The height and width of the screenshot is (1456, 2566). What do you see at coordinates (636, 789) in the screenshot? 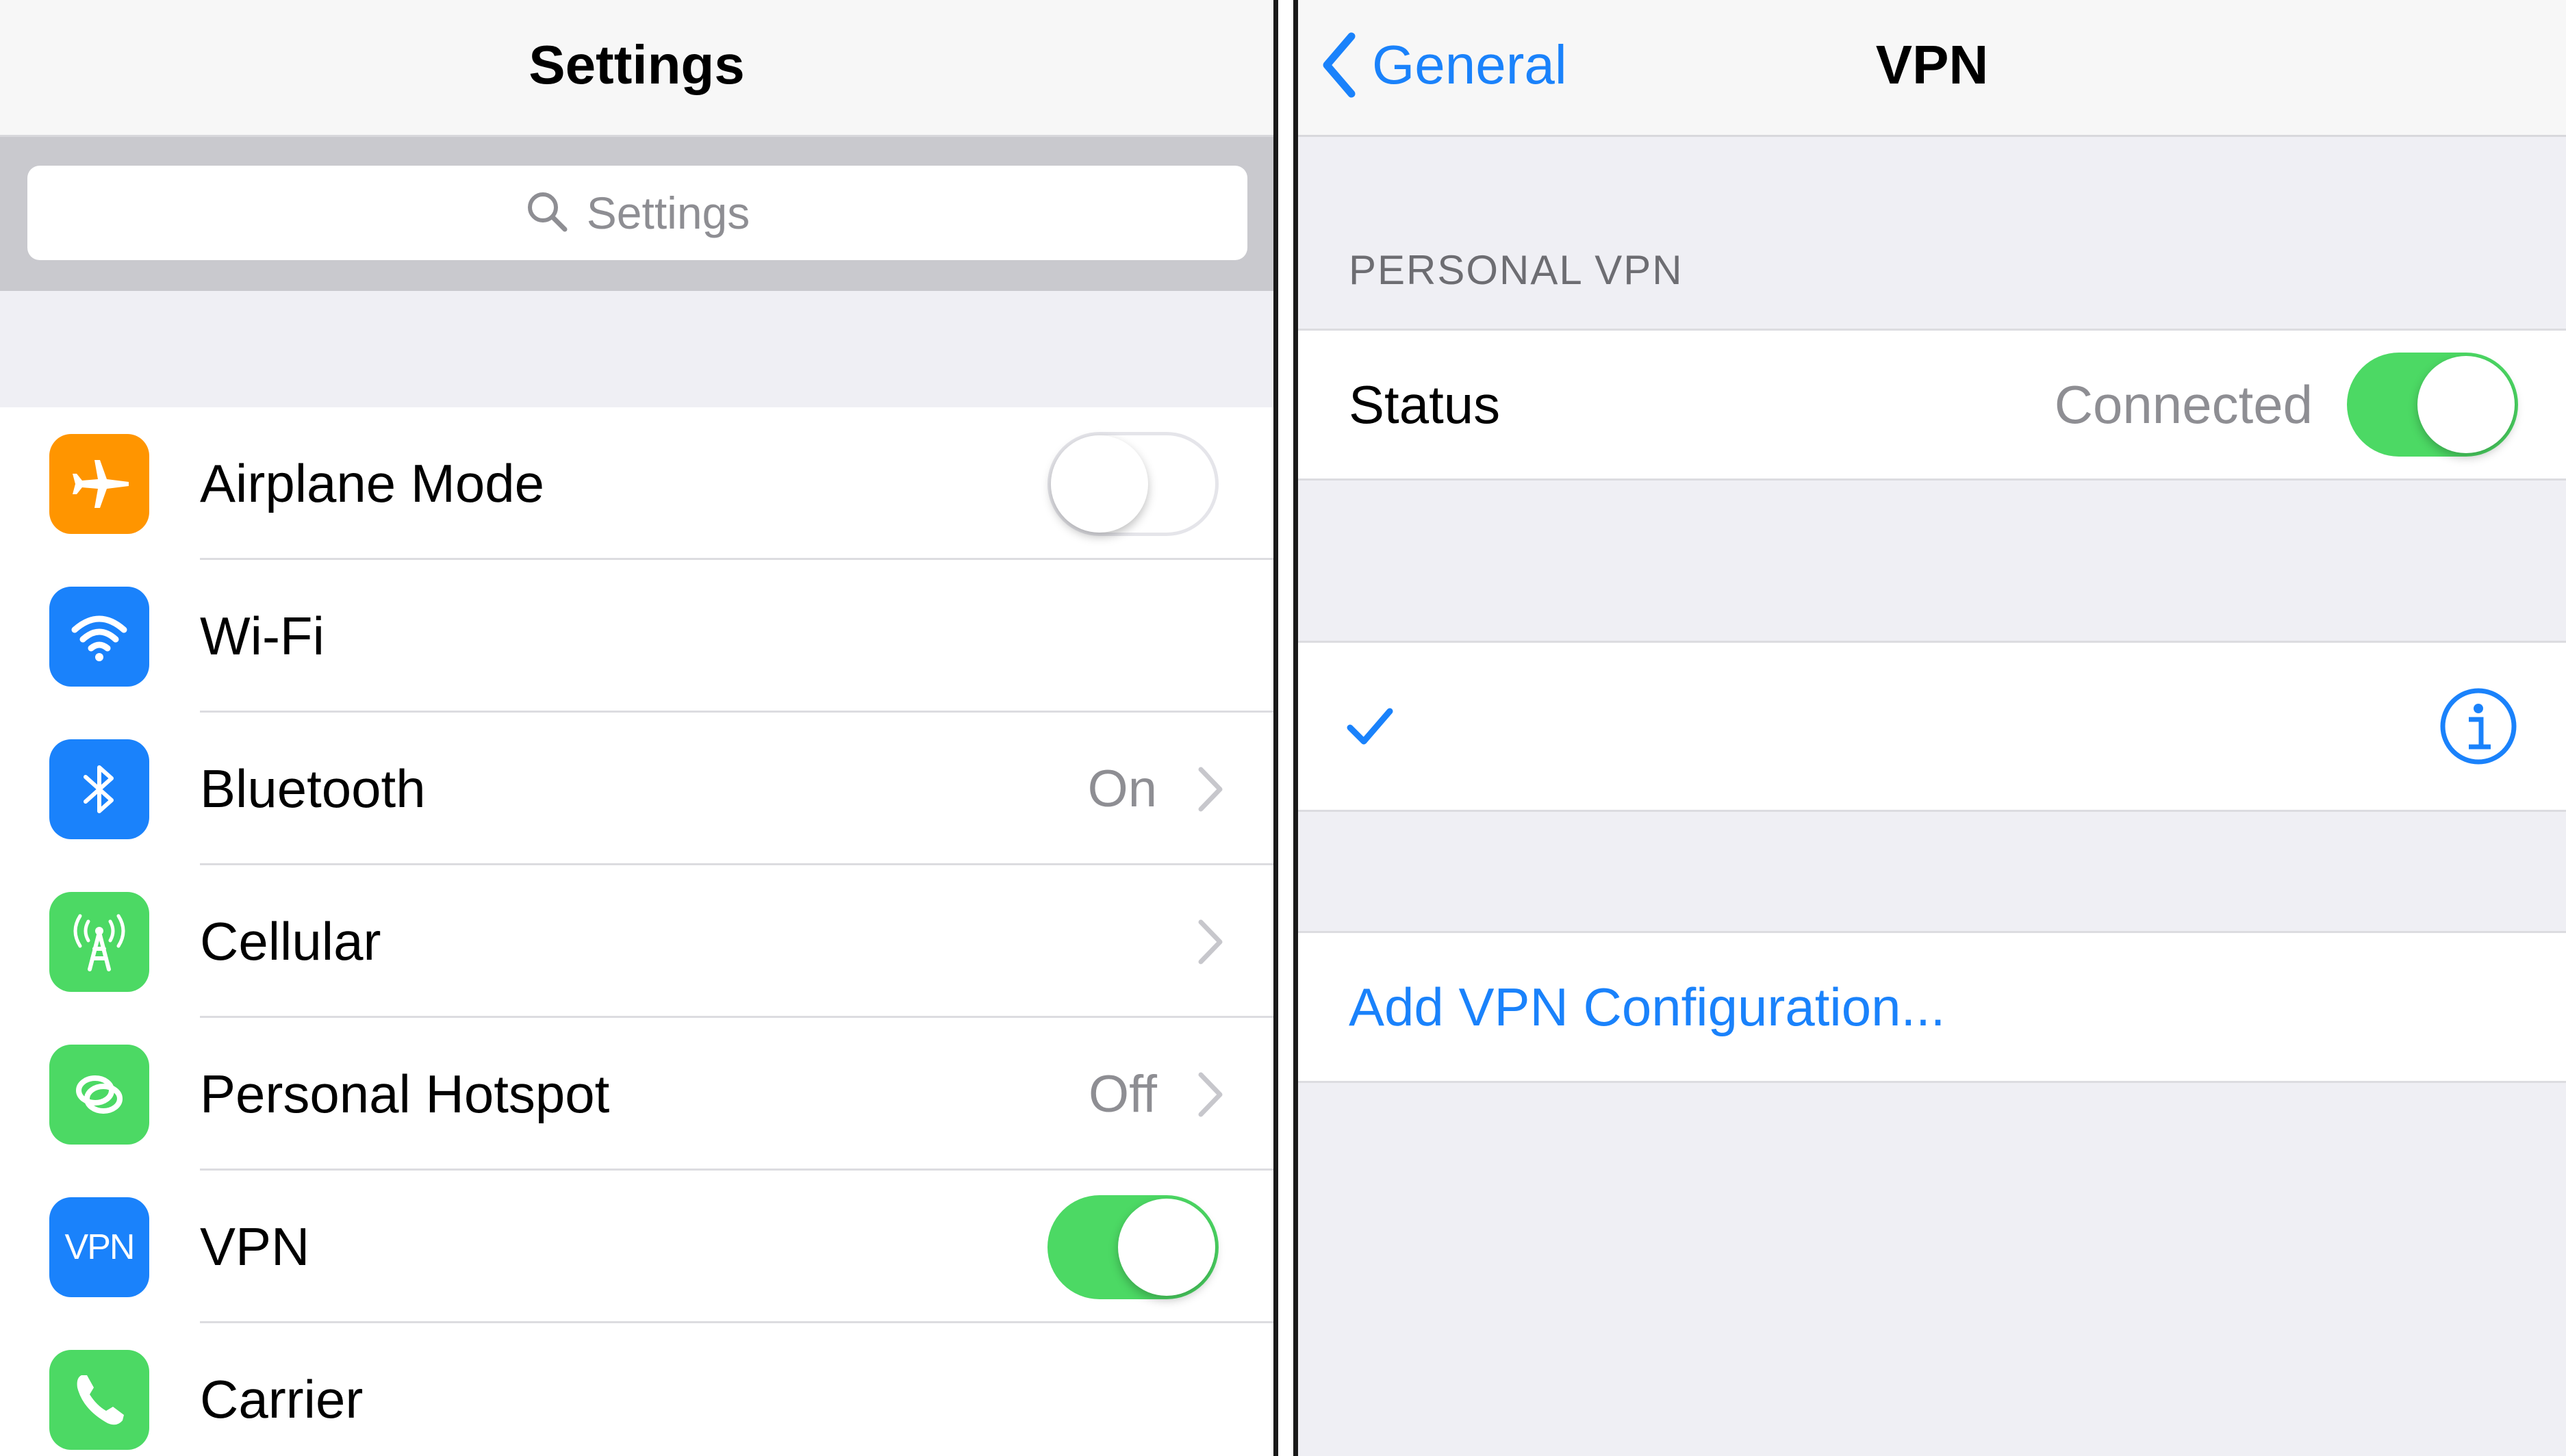
I see `settings-row-bluetooth: Bluetooth On` at bounding box center [636, 789].